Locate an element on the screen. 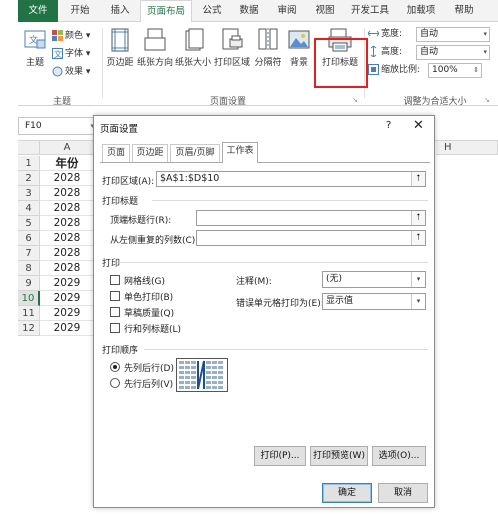 Image resolution: width=498 pixels, height=528 pixels. close-icon: ✕ is located at coordinates (418, 125).